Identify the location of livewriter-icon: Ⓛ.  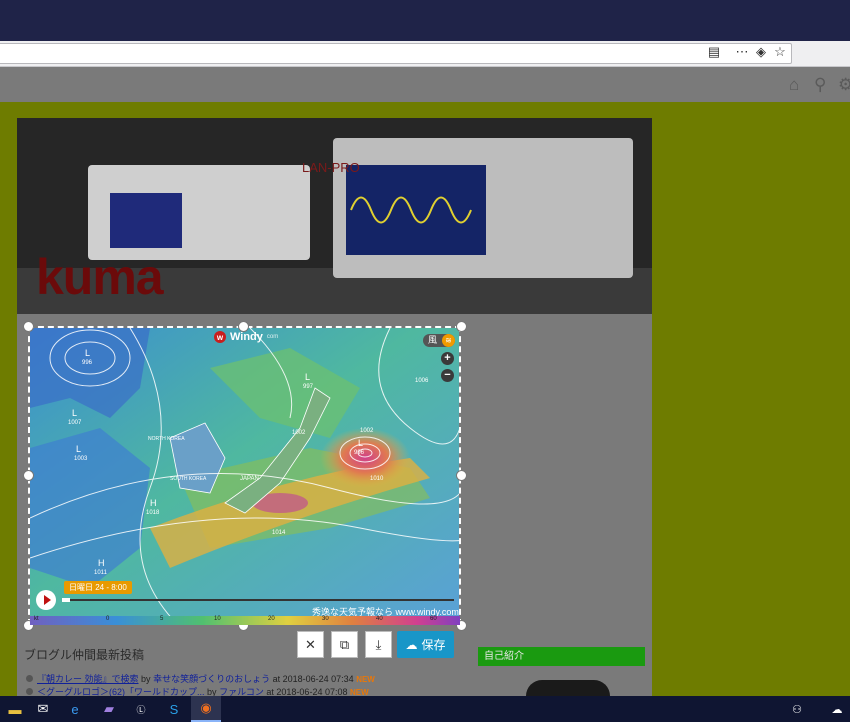
(141, 709).